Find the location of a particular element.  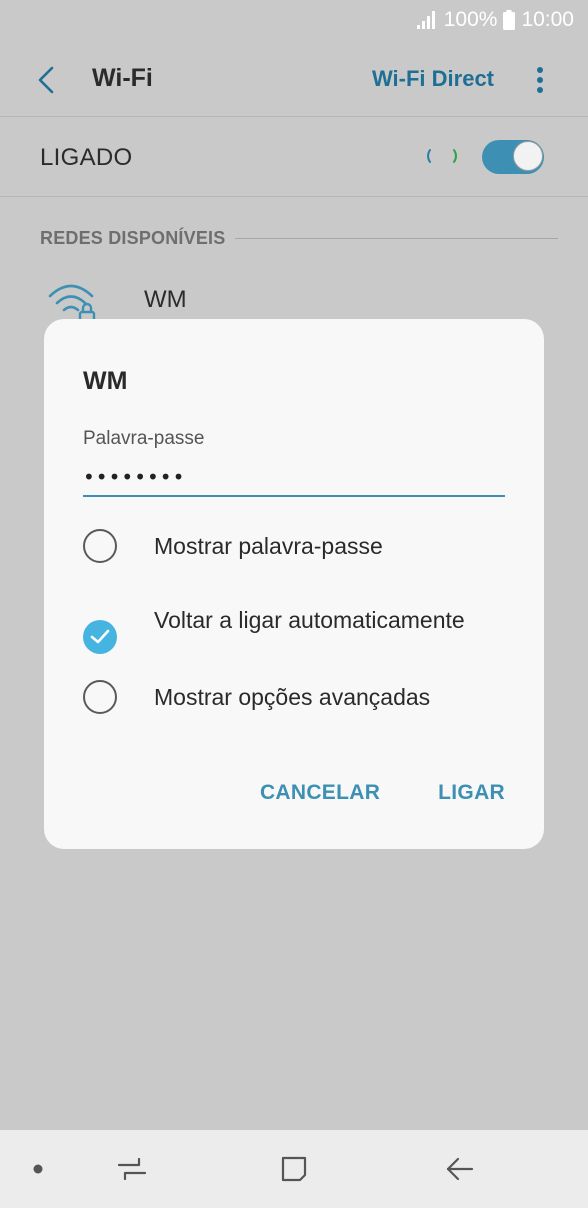

available-networks-header: REDES DISPONÍVEIS is located at coordinates (299, 238).